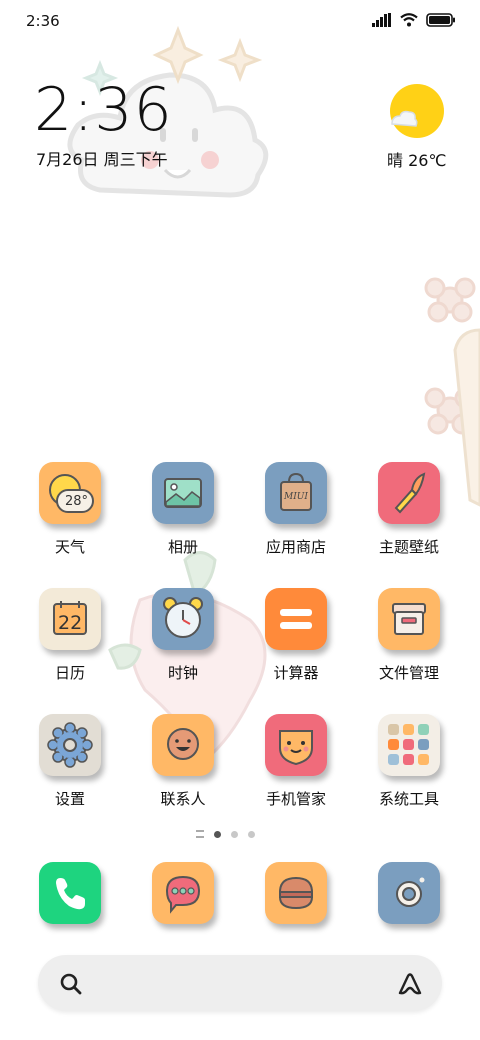 The width and height of the screenshot is (480, 1040). I want to click on settings-gear-icon, so click(70, 745).